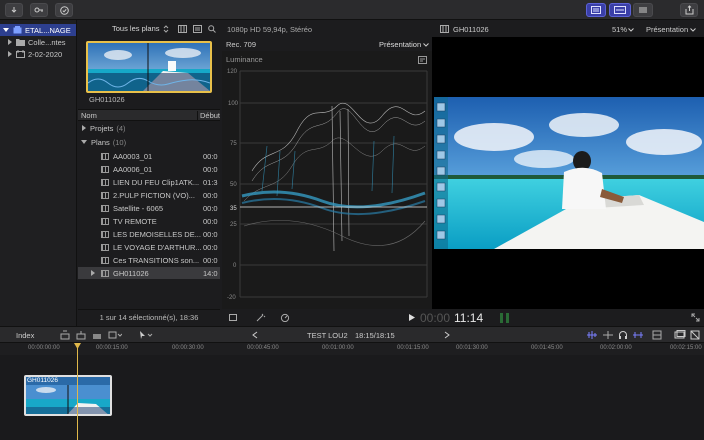 Image resolution: width=704 pixels, height=440 pixels. I want to click on project-duration: 18:15/18:15, so click(375, 335).